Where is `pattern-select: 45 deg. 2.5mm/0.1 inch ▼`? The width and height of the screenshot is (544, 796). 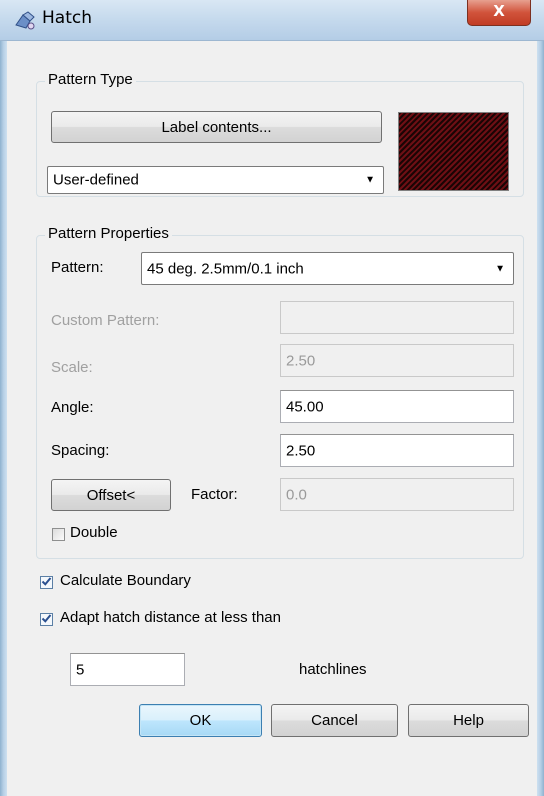 pattern-select: 45 deg. 2.5mm/0.1 inch ▼ is located at coordinates (327, 268).